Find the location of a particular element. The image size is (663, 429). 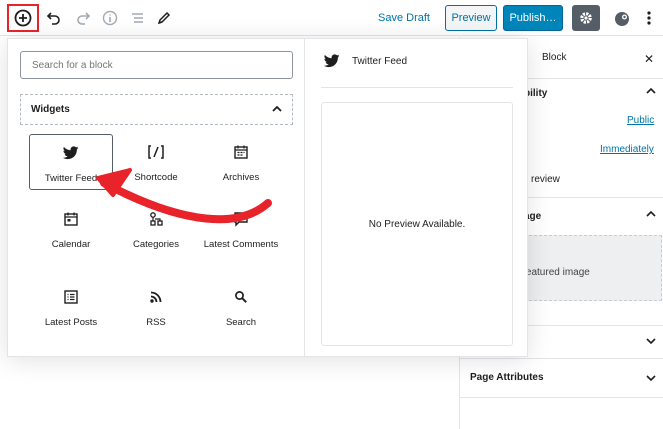

block-item-rss: RSS is located at coordinates (156, 307).